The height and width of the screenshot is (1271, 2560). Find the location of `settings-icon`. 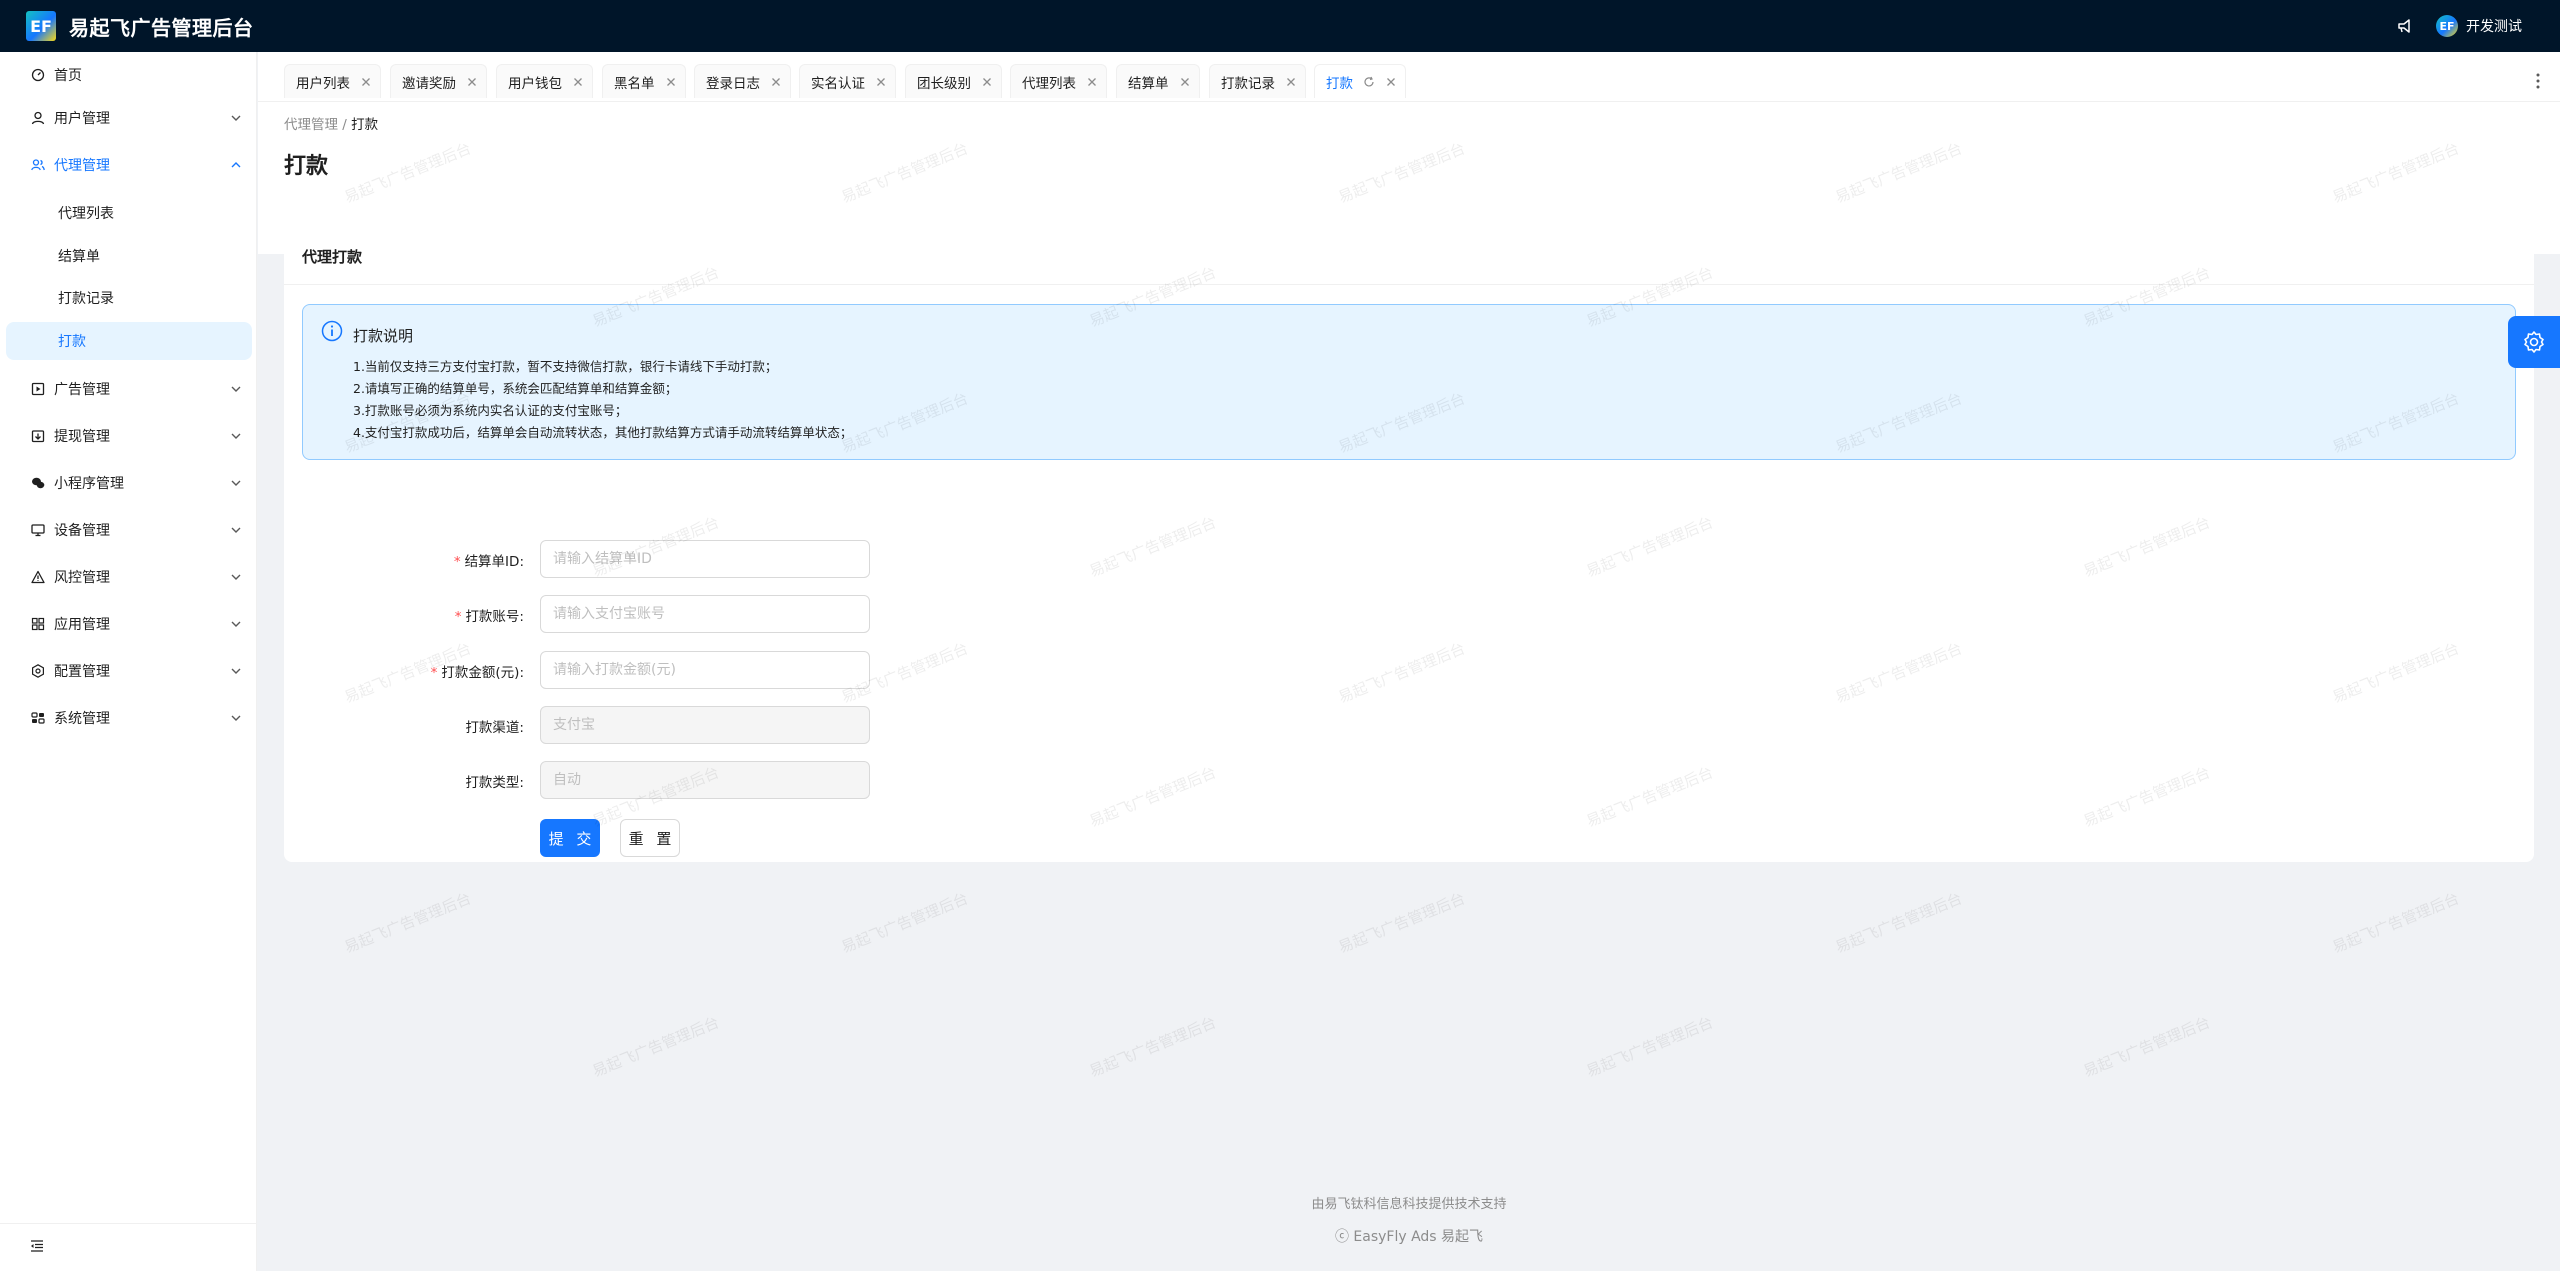

settings-icon is located at coordinates (38, 671).